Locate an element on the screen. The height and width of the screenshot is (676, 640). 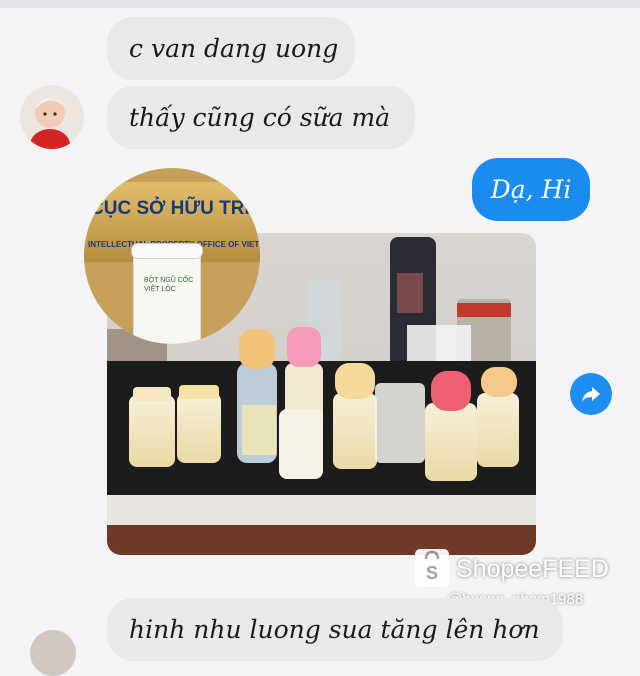
message-text: c van dang uong is located at coordinates (234, 48).